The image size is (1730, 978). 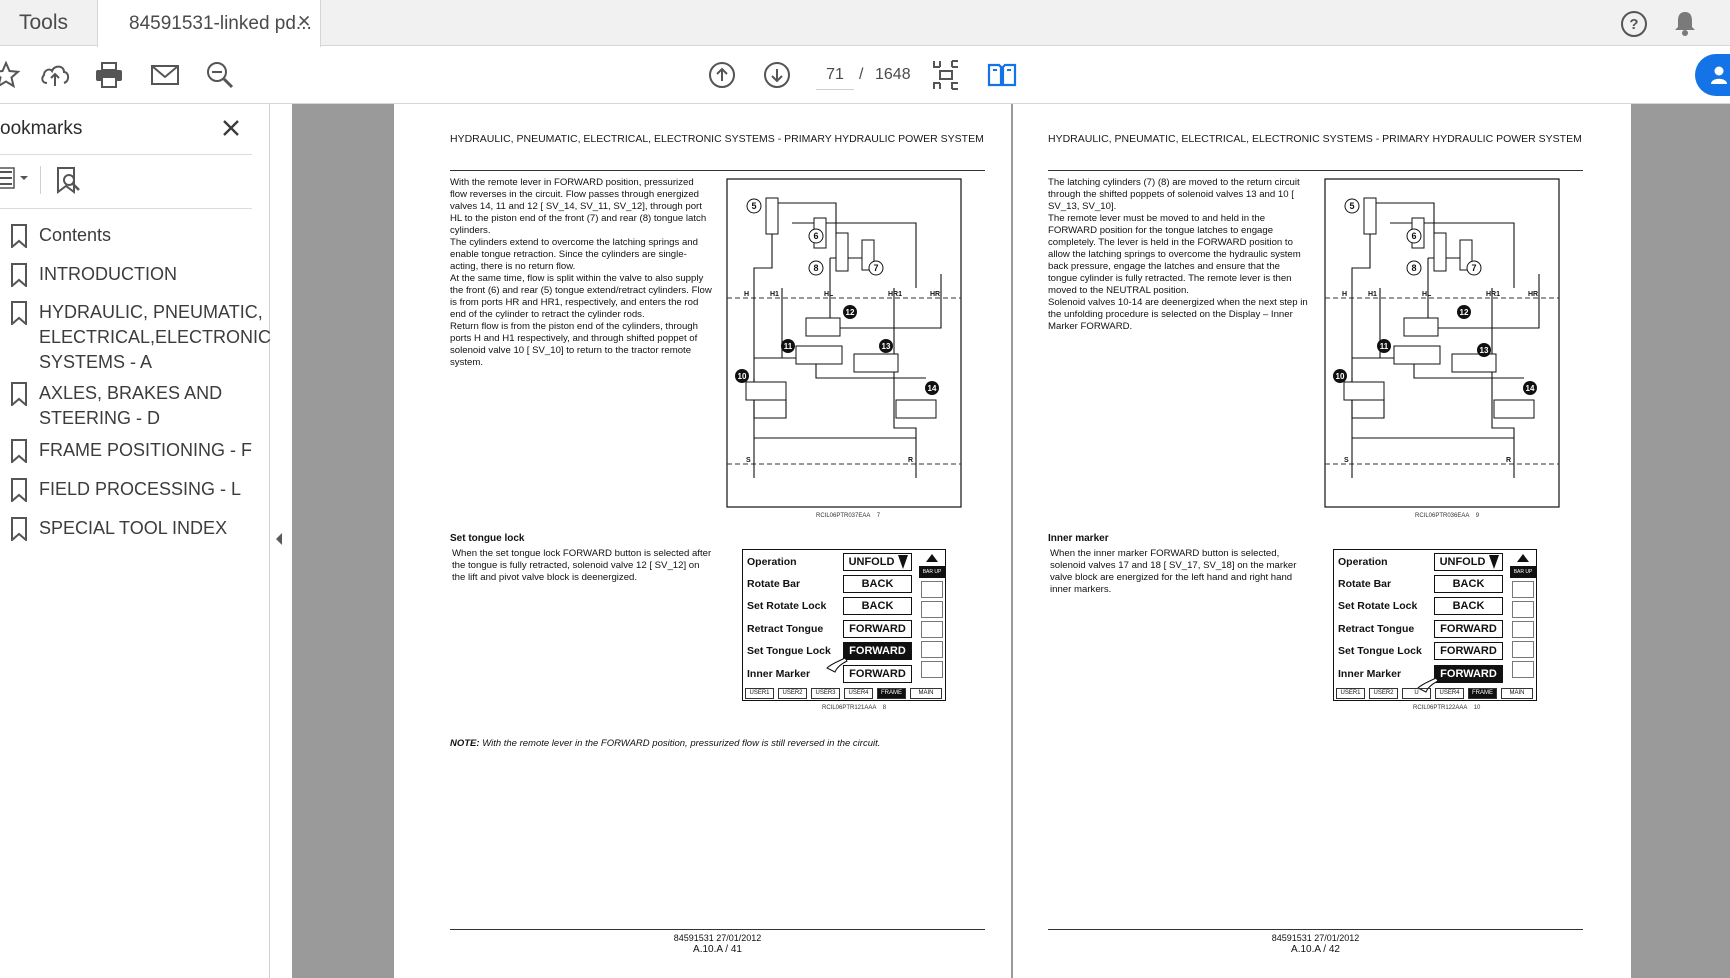 What do you see at coordinates (835, 75) in the screenshot?
I see `page-number-input: 71` at bounding box center [835, 75].